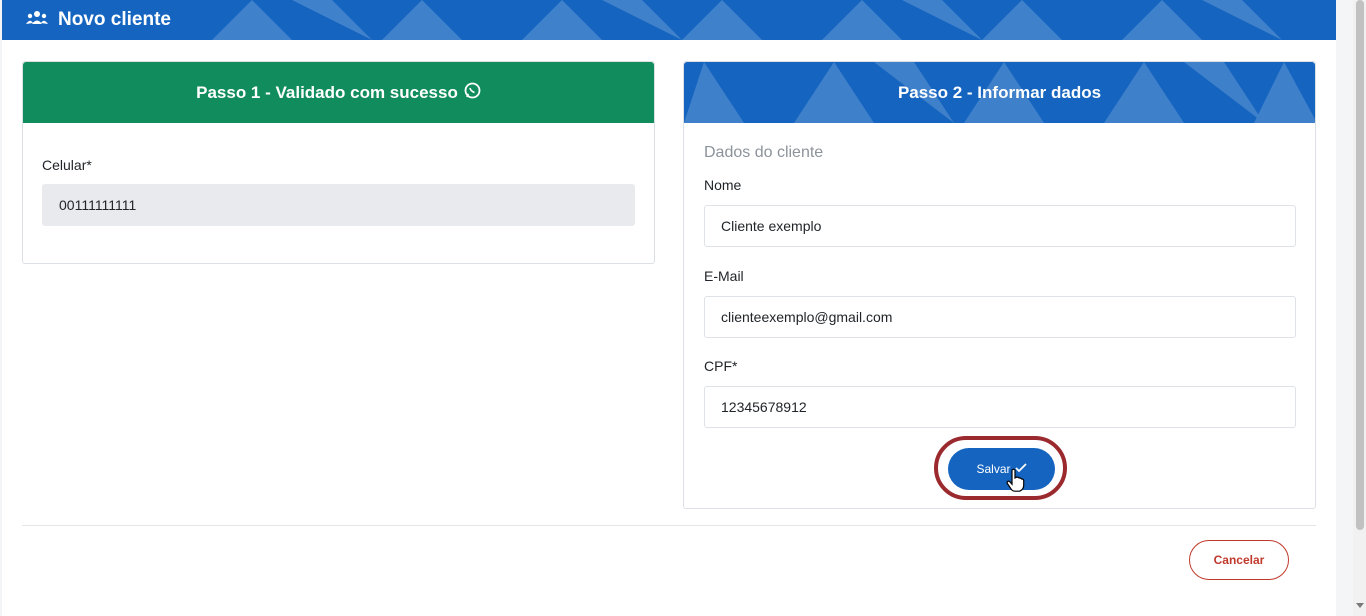 This screenshot has height=616, width=1366. I want to click on page-scrollbar, so click(1359, 308).